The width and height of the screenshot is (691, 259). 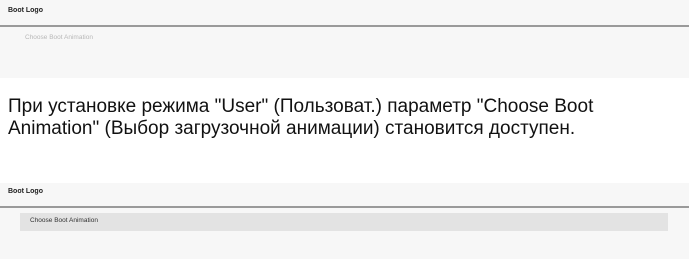 I want to click on choose-boot-animation-option-disabled: Choose Boot Animation, so click(x=59, y=37).